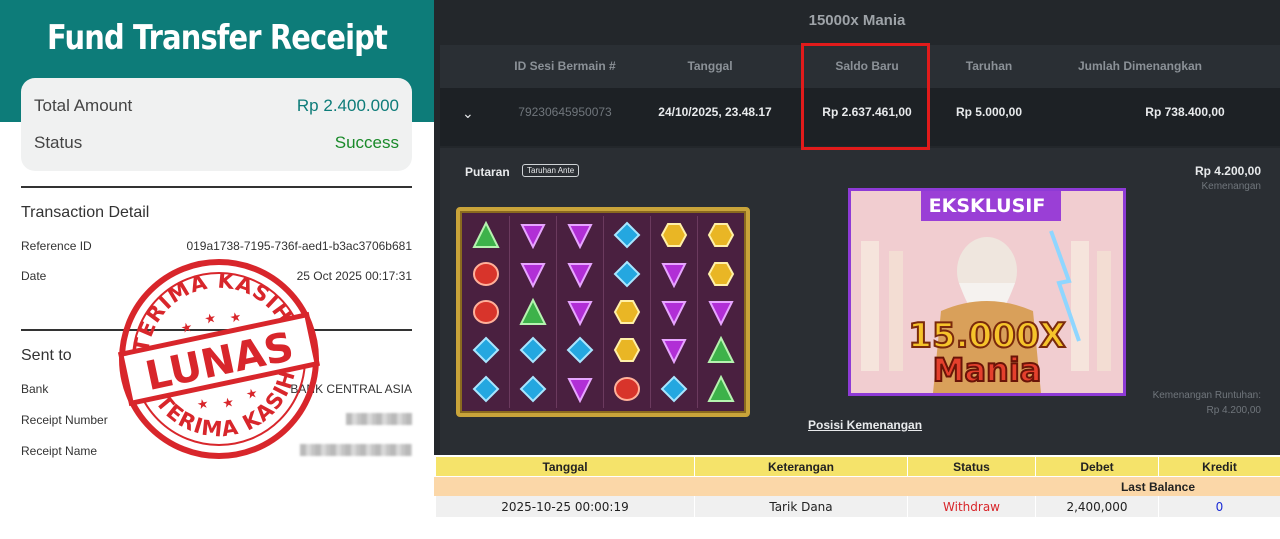 The height and width of the screenshot is (539, 1280). What do you see at coordinates (1206, 395) in the screenshot?
I see `cascade-win-label: Kemenangan Runtuhan:` at bounding box center [1206, 395].